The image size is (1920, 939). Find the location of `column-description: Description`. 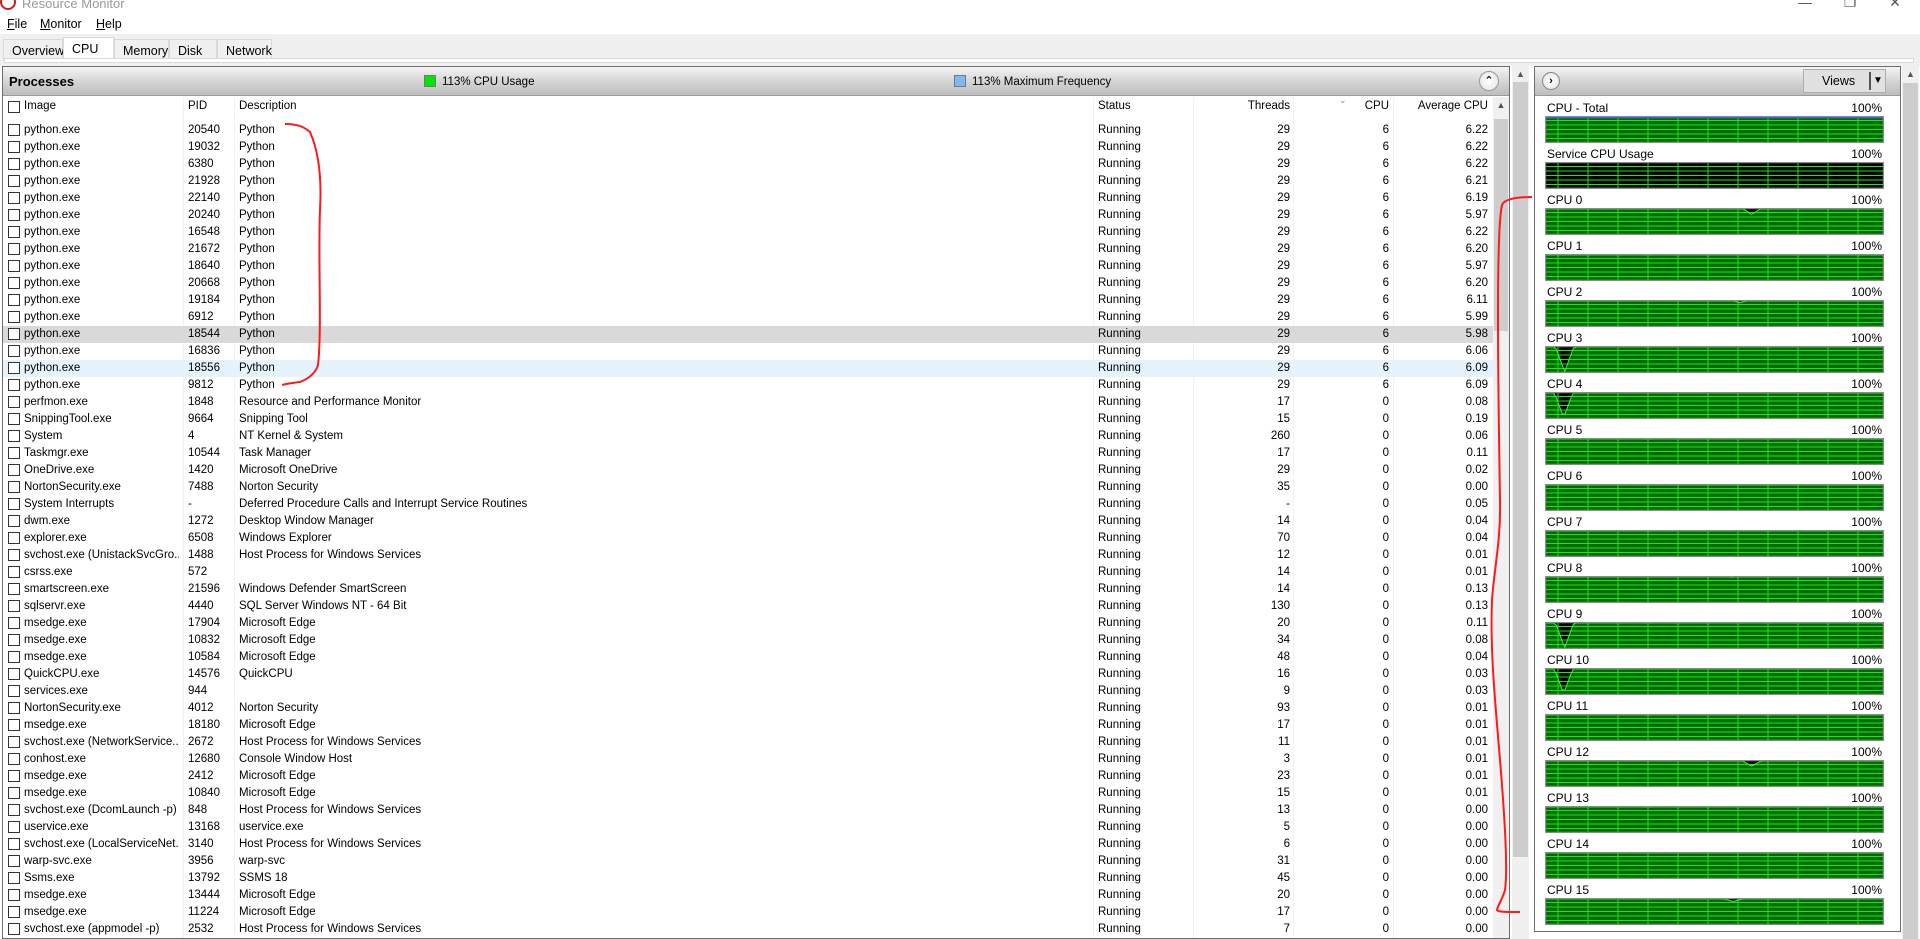

column-description: Description is located at coordinates (268, 106).